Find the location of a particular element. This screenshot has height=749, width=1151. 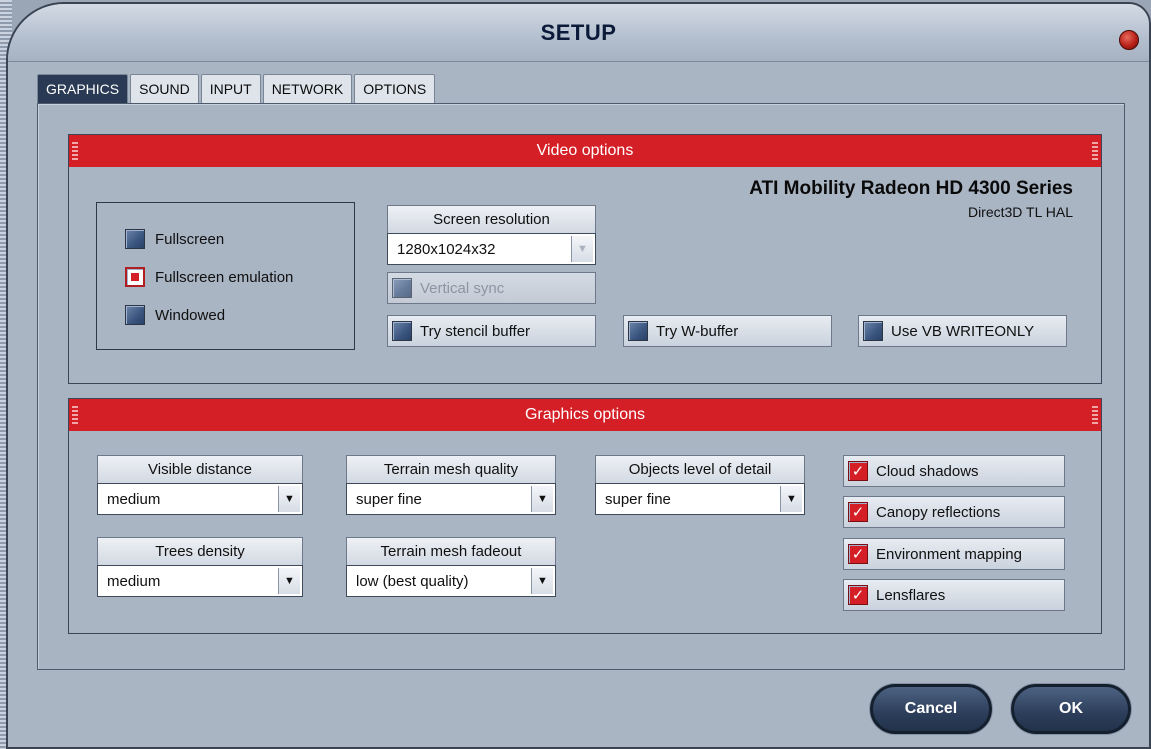

terrain-mesh-fadeout-label: Terrain mesh fadeout is located at coordinates (451, 551).